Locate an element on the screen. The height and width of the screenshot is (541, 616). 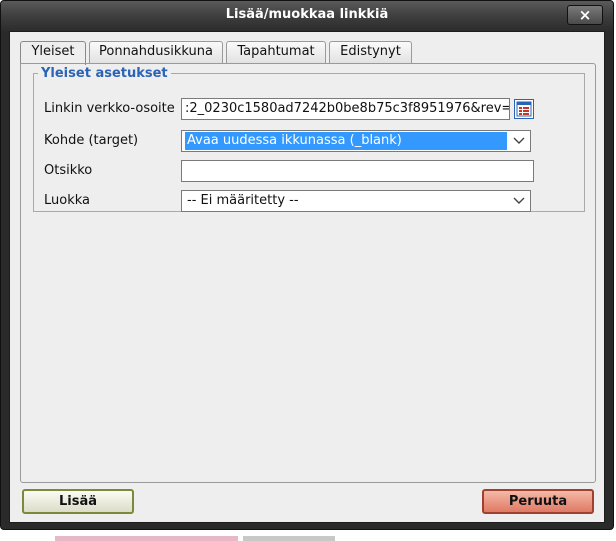
title-input is located at coordinates (357, 171).